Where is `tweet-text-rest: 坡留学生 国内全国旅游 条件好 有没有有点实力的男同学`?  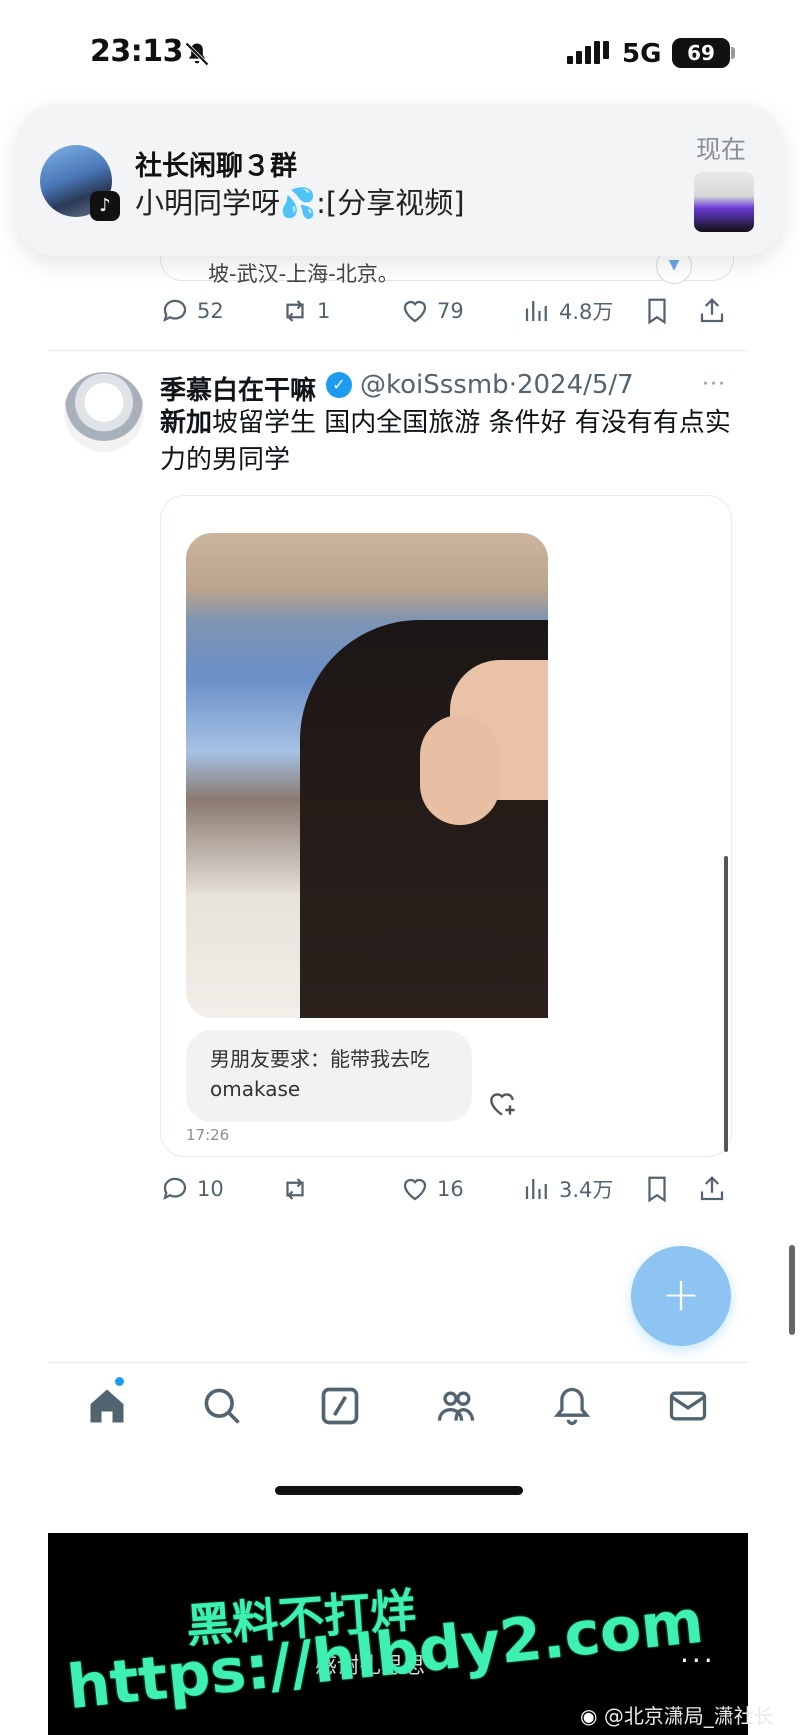
tweet-text-rest: 坡留学生 国内全国旅游 条件好 有没有有点实力的男同学 is located at coordinates (445, 441).